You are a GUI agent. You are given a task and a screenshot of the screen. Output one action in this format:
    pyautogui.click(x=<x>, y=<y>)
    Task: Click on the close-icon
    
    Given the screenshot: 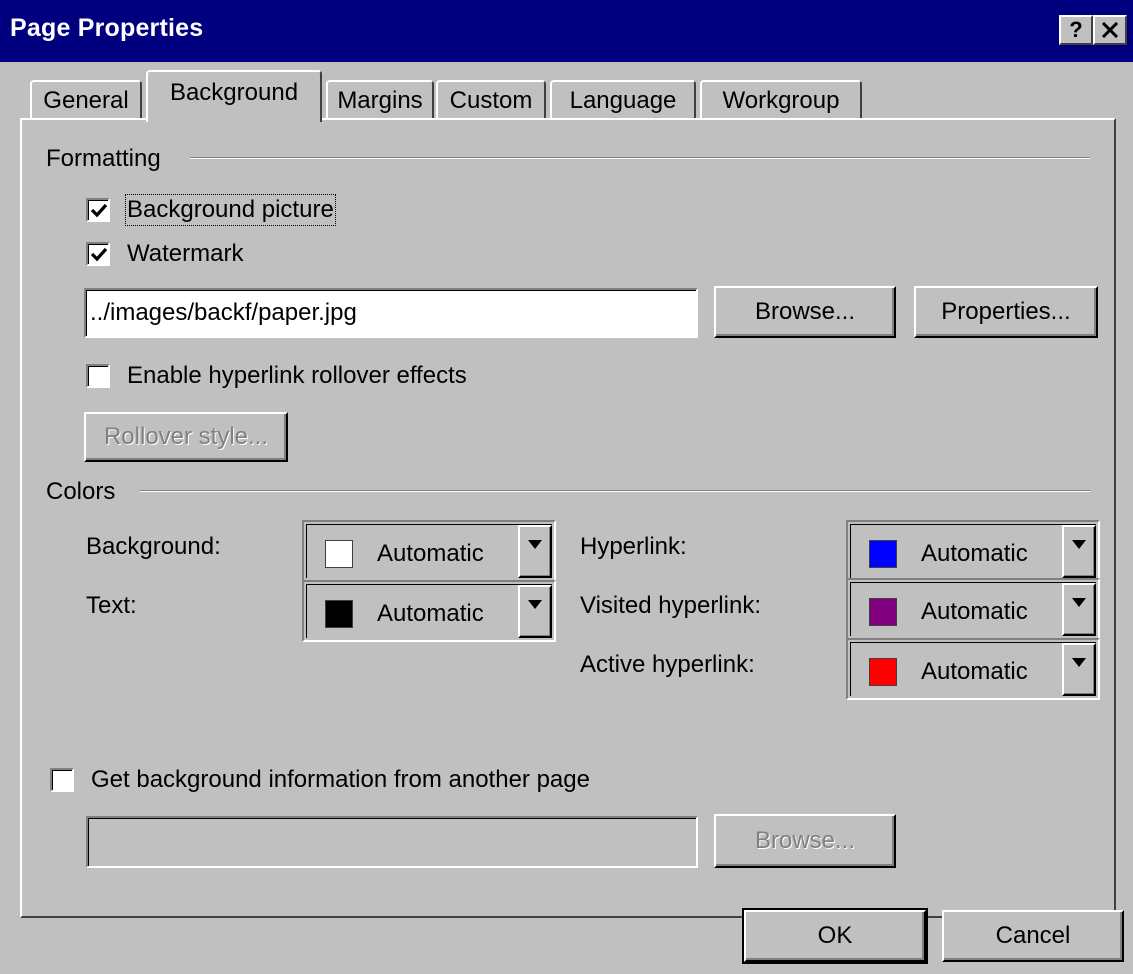 What is the action you would take?
    pyautogui.click(x=1110, y=30)
    